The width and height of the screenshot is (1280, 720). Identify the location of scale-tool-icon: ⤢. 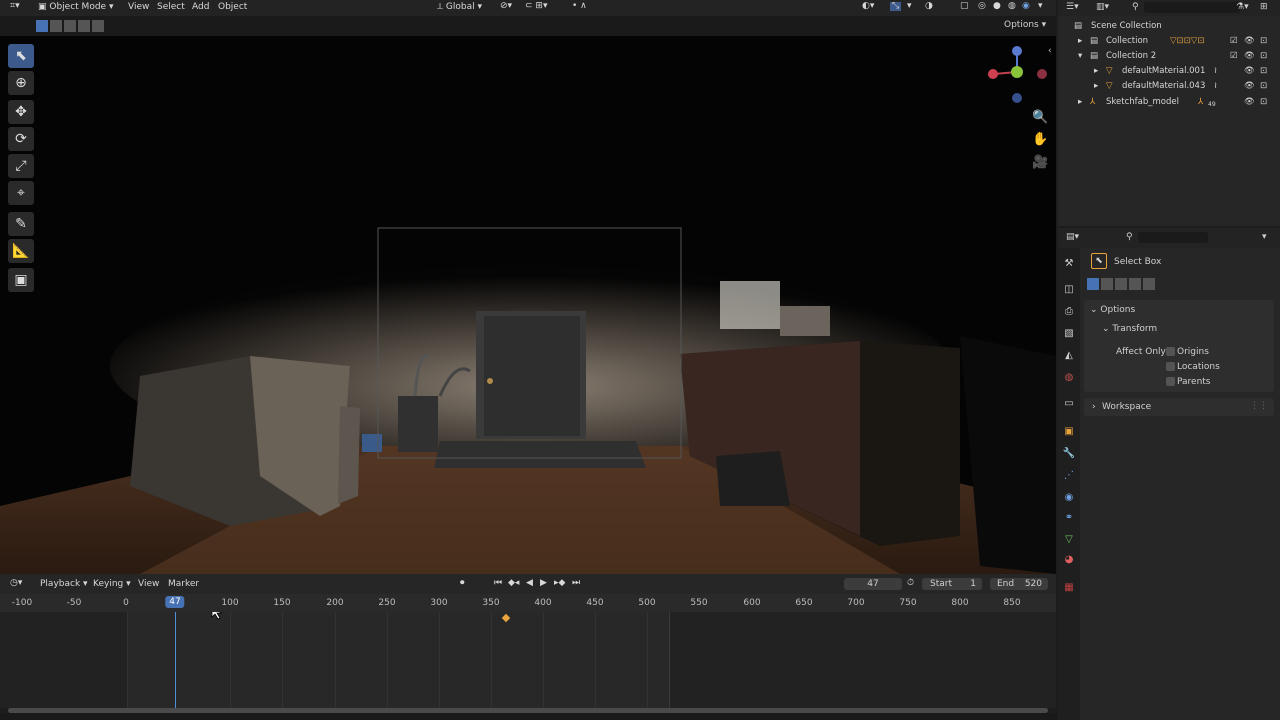
(21, 166).